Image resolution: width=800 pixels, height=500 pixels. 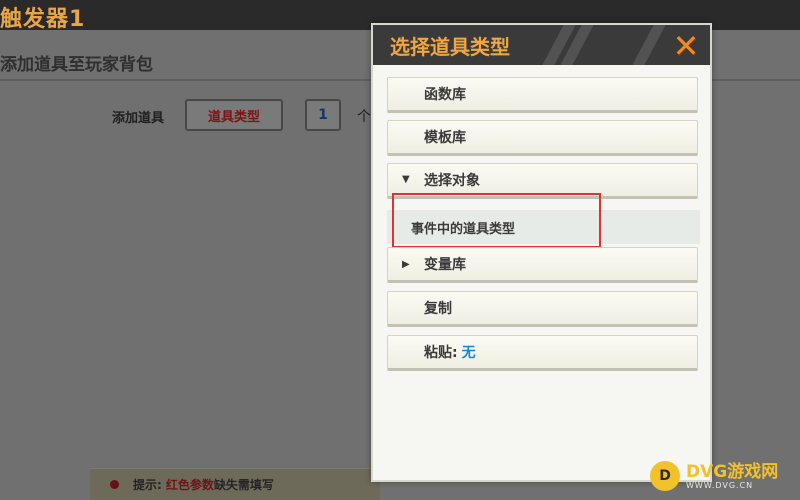 I want to click on close-icon: ✕, so click(x=686, y=46).